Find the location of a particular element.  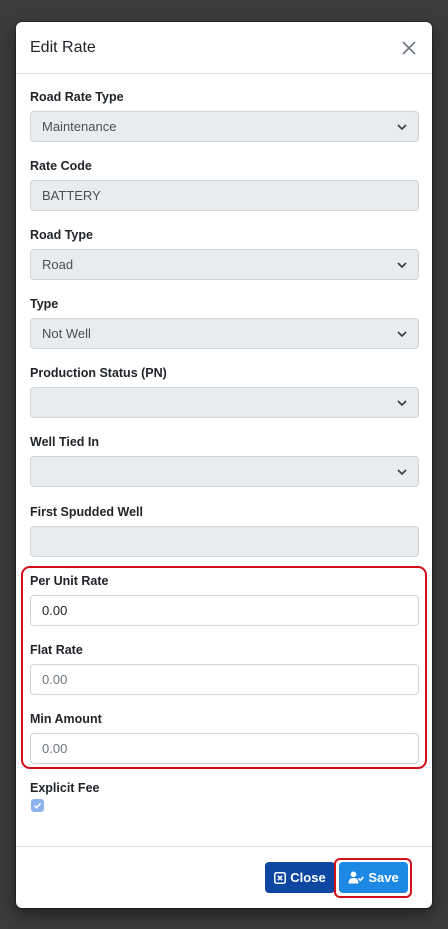

explicit-fee-checkbox is located at coordinates (37, 805).